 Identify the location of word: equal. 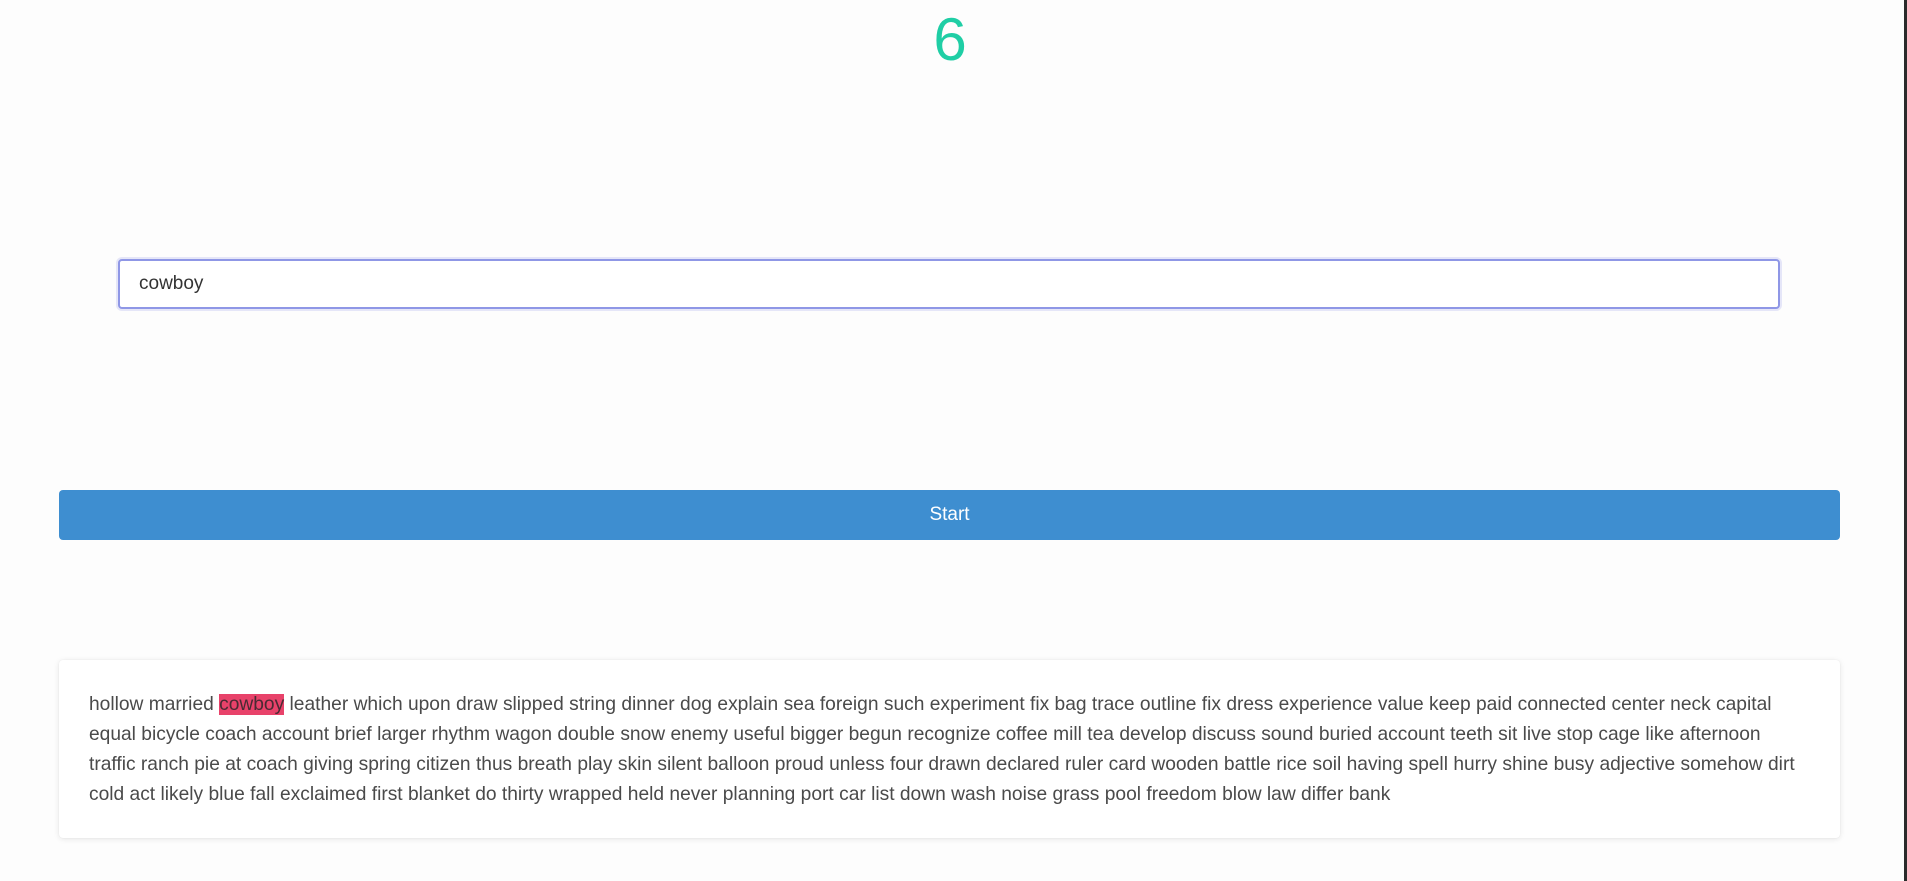
(112, 734).